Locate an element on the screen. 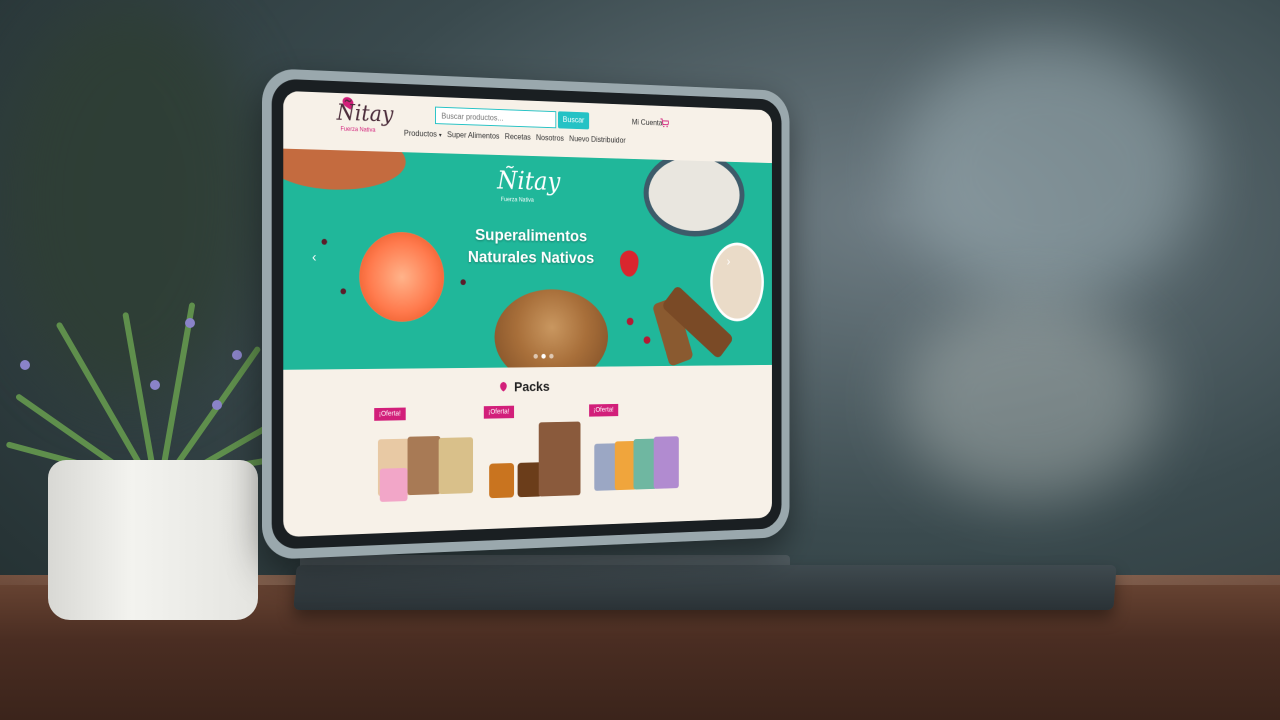 The width and height of the screenshot is (1280, 720). nav-label: Productos is located at coordinates (420, 133).